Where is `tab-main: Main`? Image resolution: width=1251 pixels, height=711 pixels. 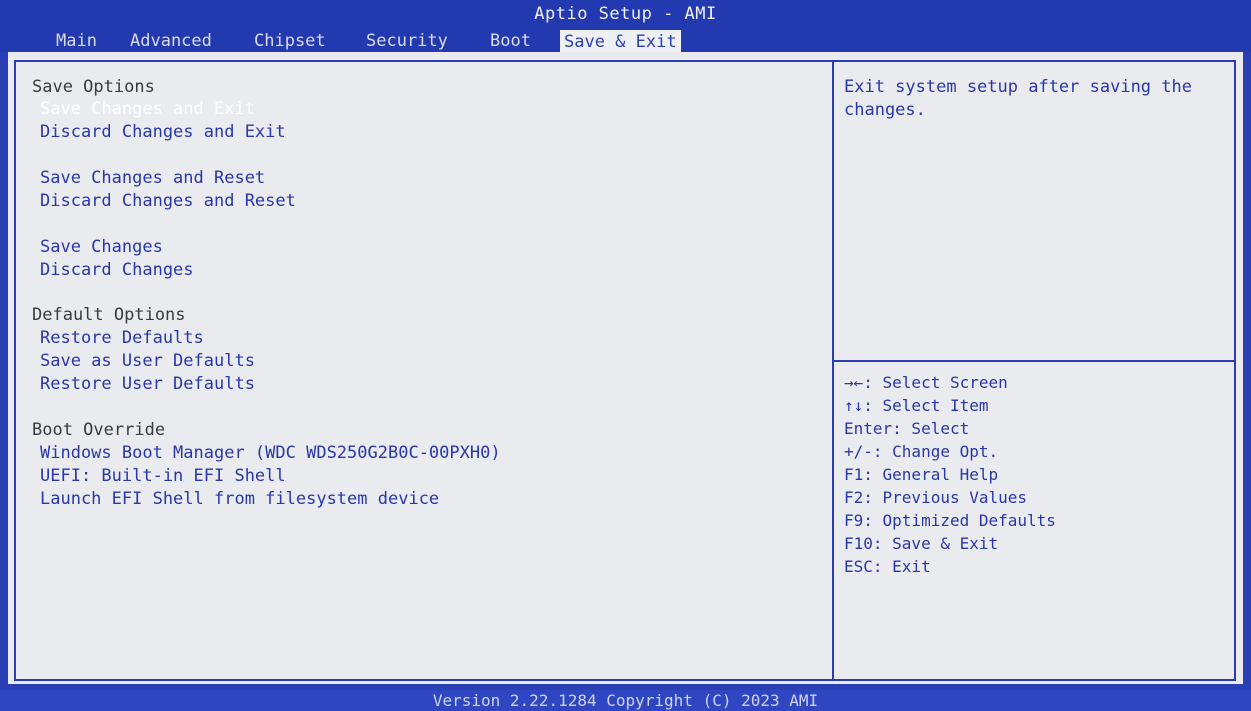 tab-main: Main is located at coordinates (76, 41).